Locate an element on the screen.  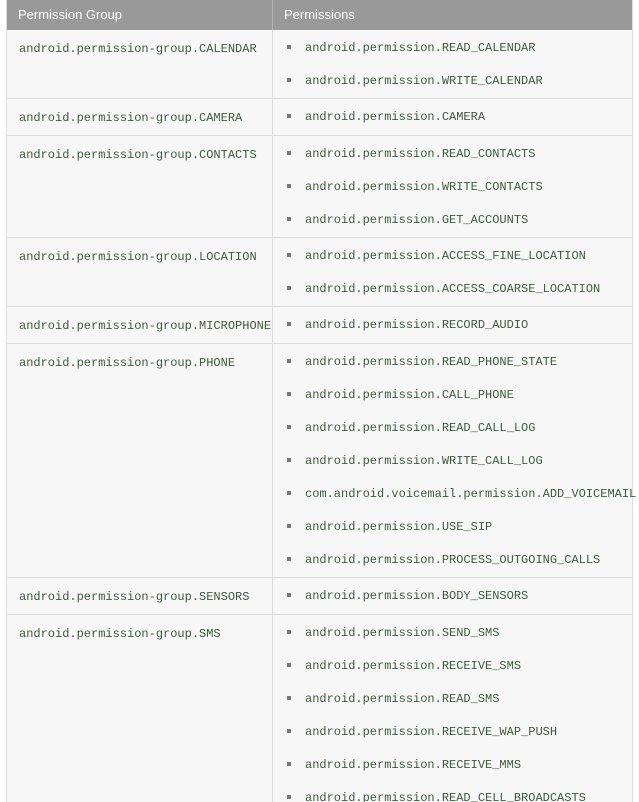
permission-group-name: android.permission-group.LOCATION is located at coordinates (138, 257).